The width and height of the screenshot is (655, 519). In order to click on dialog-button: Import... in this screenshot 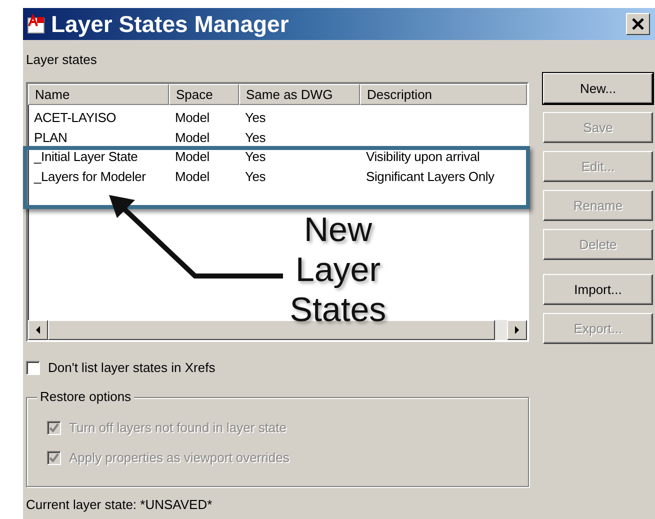, I will do `click(598, 289)`.